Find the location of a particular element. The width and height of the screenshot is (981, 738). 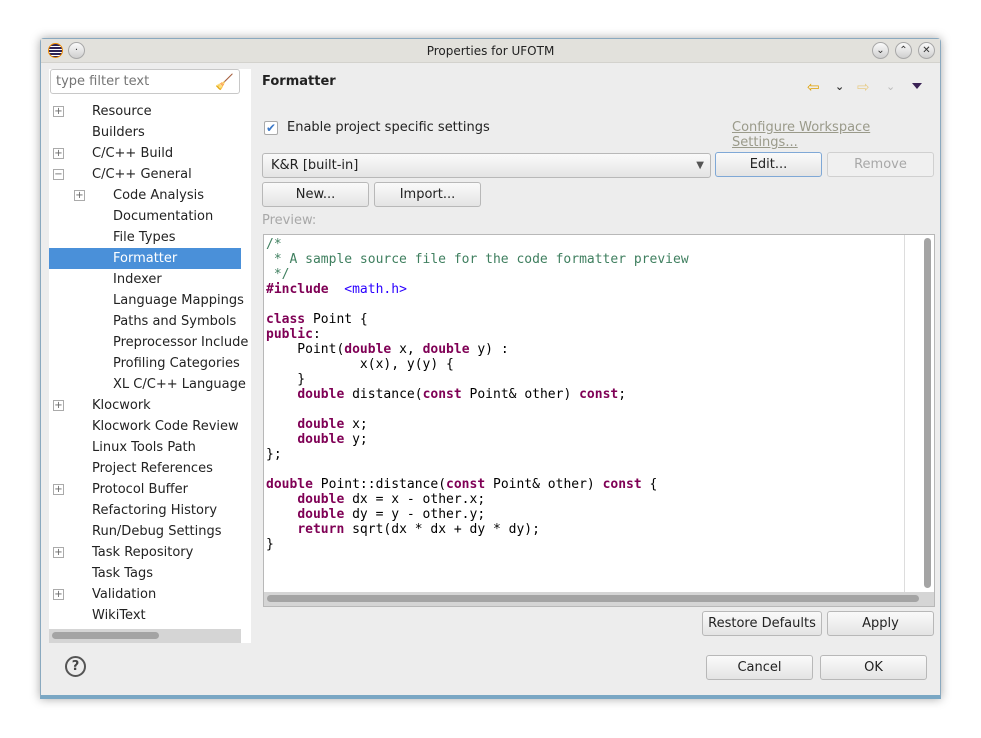

tree-item: − C/C++ General is located at coordinates (145, 174).